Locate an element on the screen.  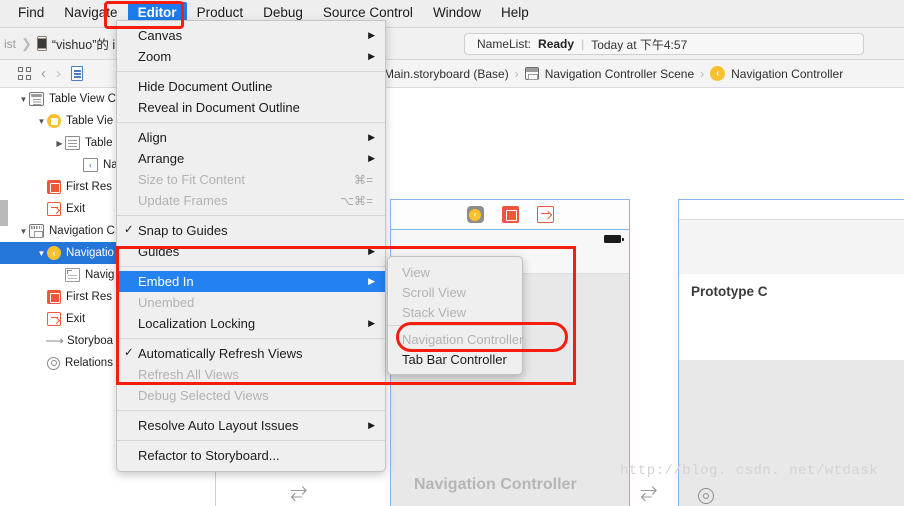
outline-label: Navigatio is located at coordinates (90, 253).